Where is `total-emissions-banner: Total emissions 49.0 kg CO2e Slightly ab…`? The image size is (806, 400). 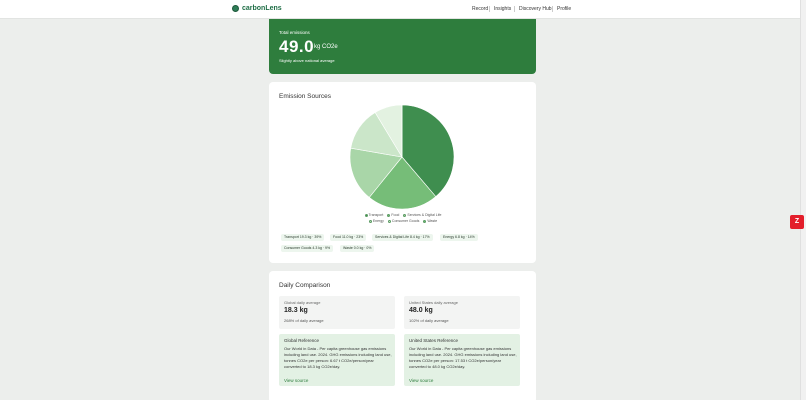 total-emissions-banner: Total emissions 49.0 kg CO2e Slightly ab… is located at coordinates (402, 46).